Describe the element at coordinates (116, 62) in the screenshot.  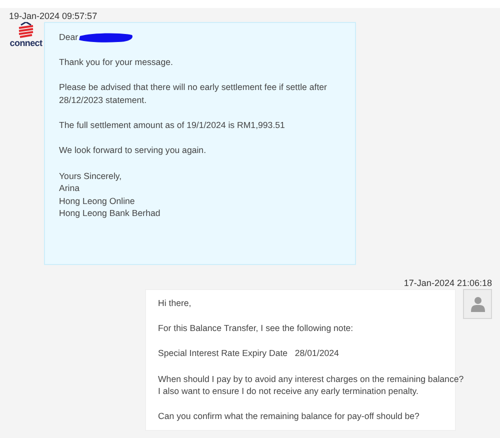
I see `message-text: Thank you for your message.` at that location.